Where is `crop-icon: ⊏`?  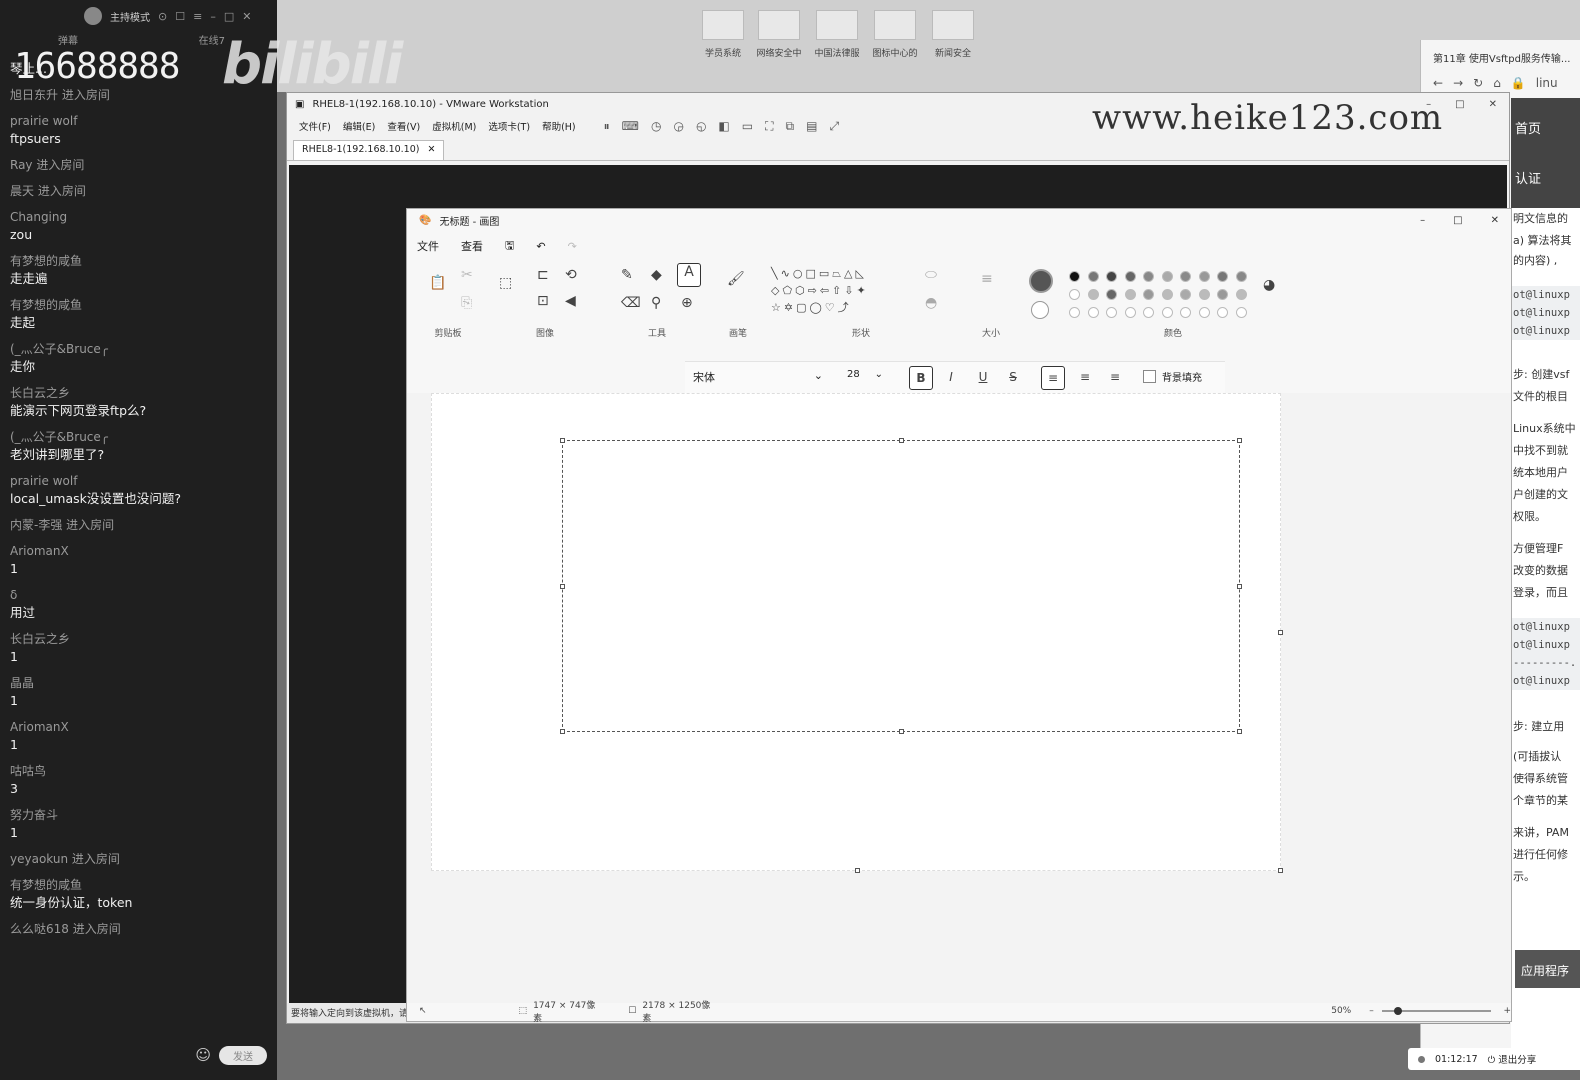 crop-icon: ⊏ is located at coordinates (543, 275).